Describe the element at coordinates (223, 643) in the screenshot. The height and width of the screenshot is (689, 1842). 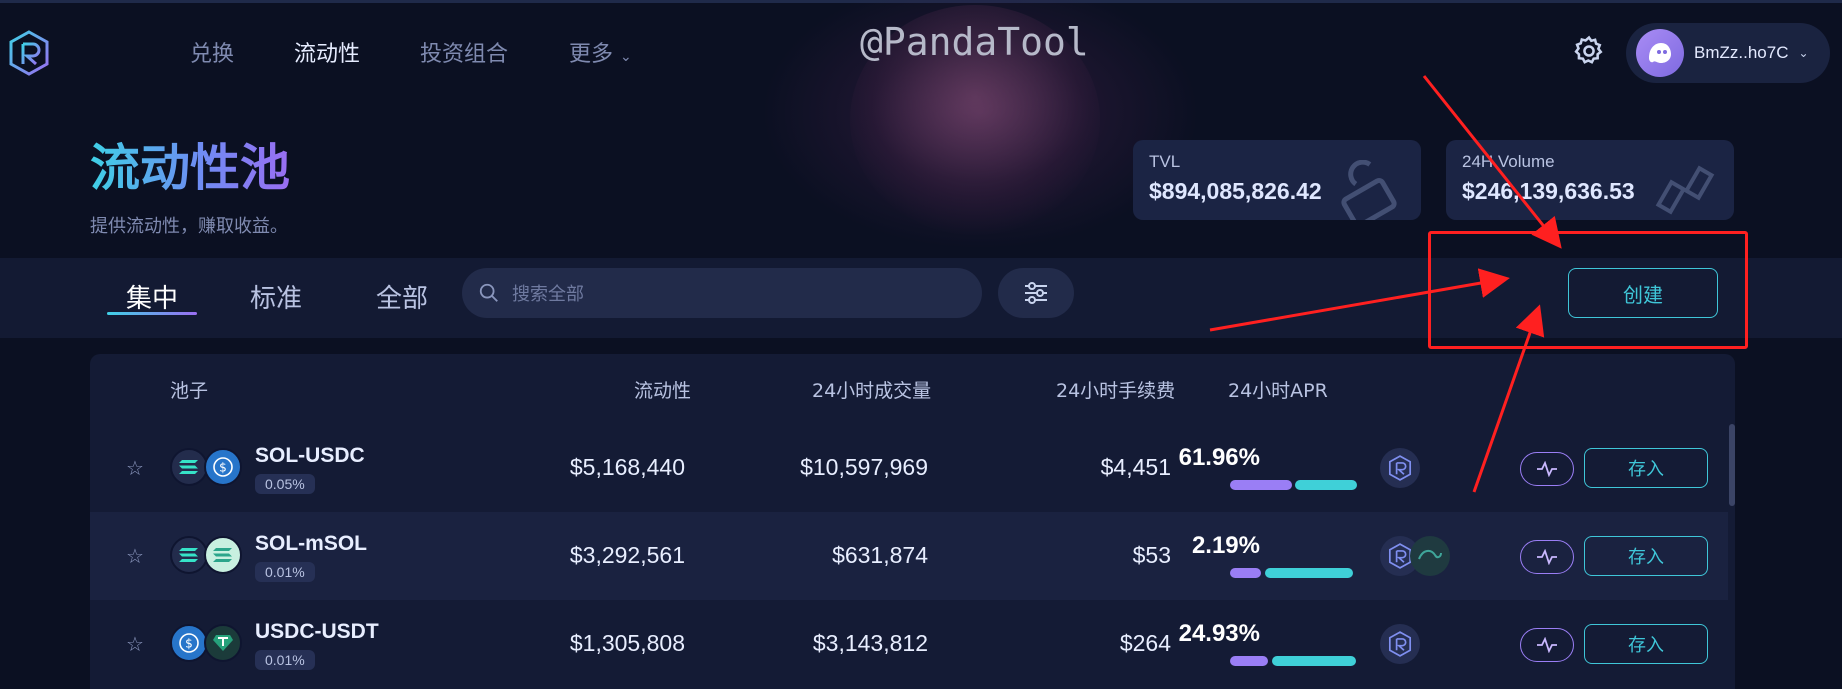
I see `usdt-token-icon` at that location.